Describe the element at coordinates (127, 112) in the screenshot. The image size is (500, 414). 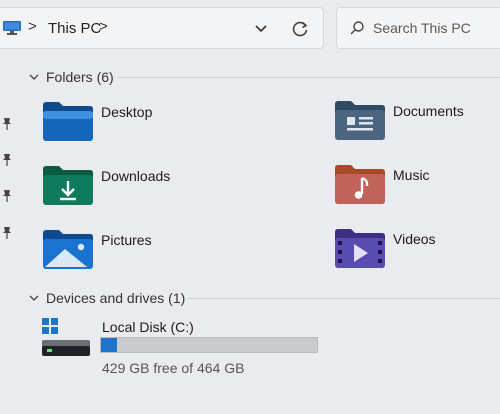
I see `folder-label: Desktop` at that location.